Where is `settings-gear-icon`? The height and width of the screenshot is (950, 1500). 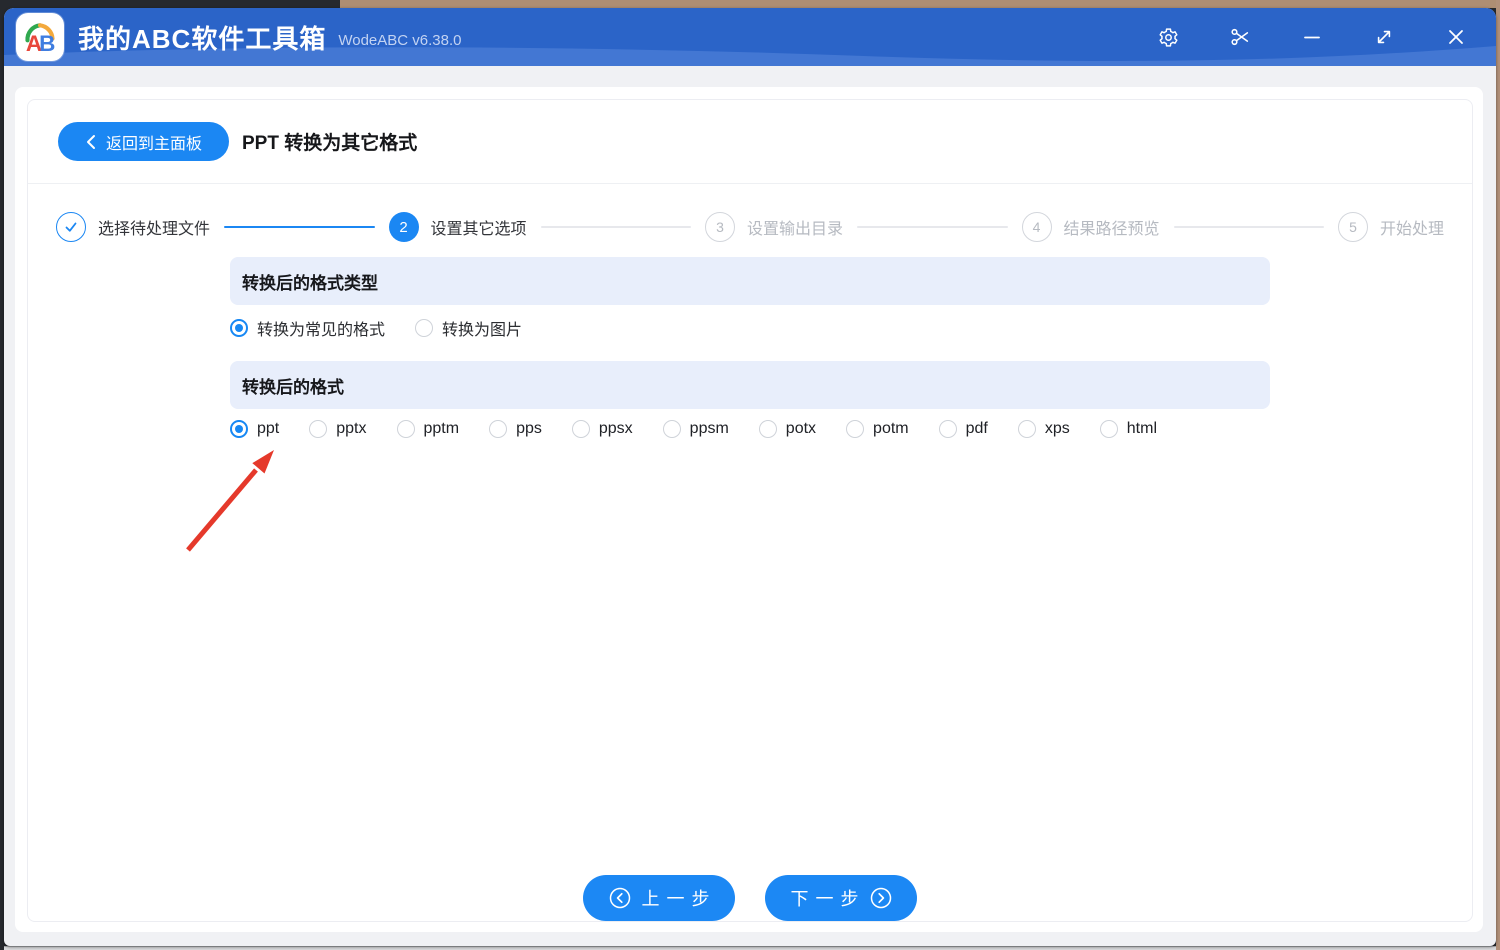 settings-gear-icon is located at coordinates (1168, 37).